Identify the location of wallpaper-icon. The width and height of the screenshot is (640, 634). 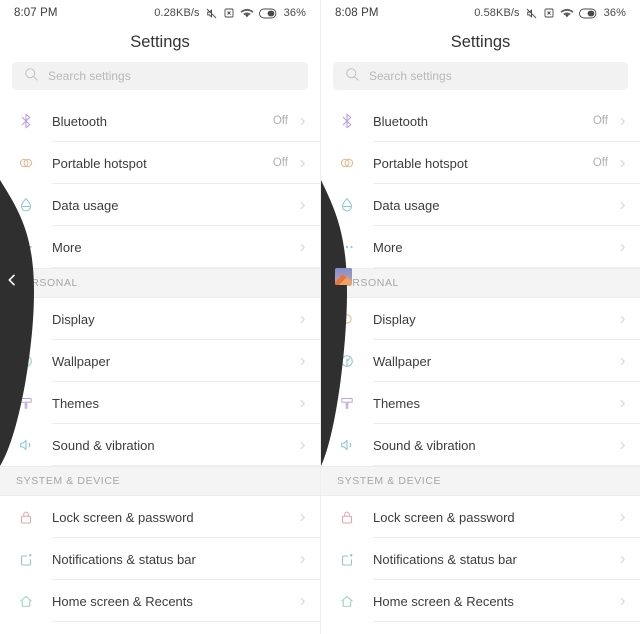
(347, 361).